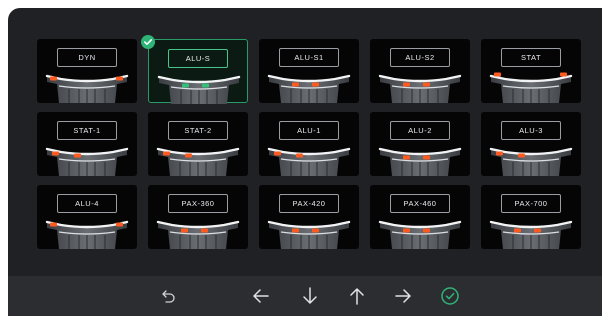 This screenshot has height=316, width=602. Describe the element at coordinates (87, 130) in the screenshot. I see `wheel-type-label: STAT-1` at that location.